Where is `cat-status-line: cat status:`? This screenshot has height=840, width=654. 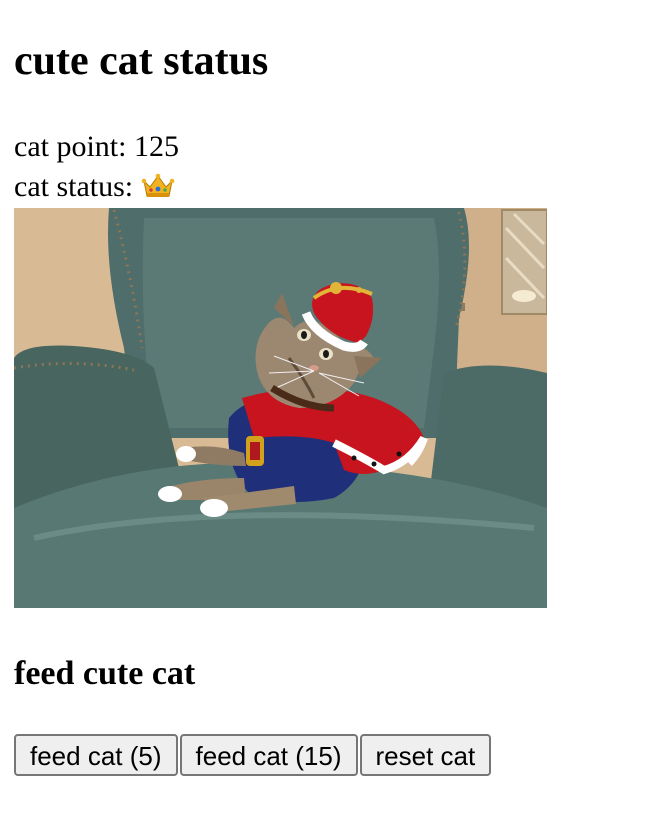
cat-status-line: cat status: is located at coordinates (94, 187).